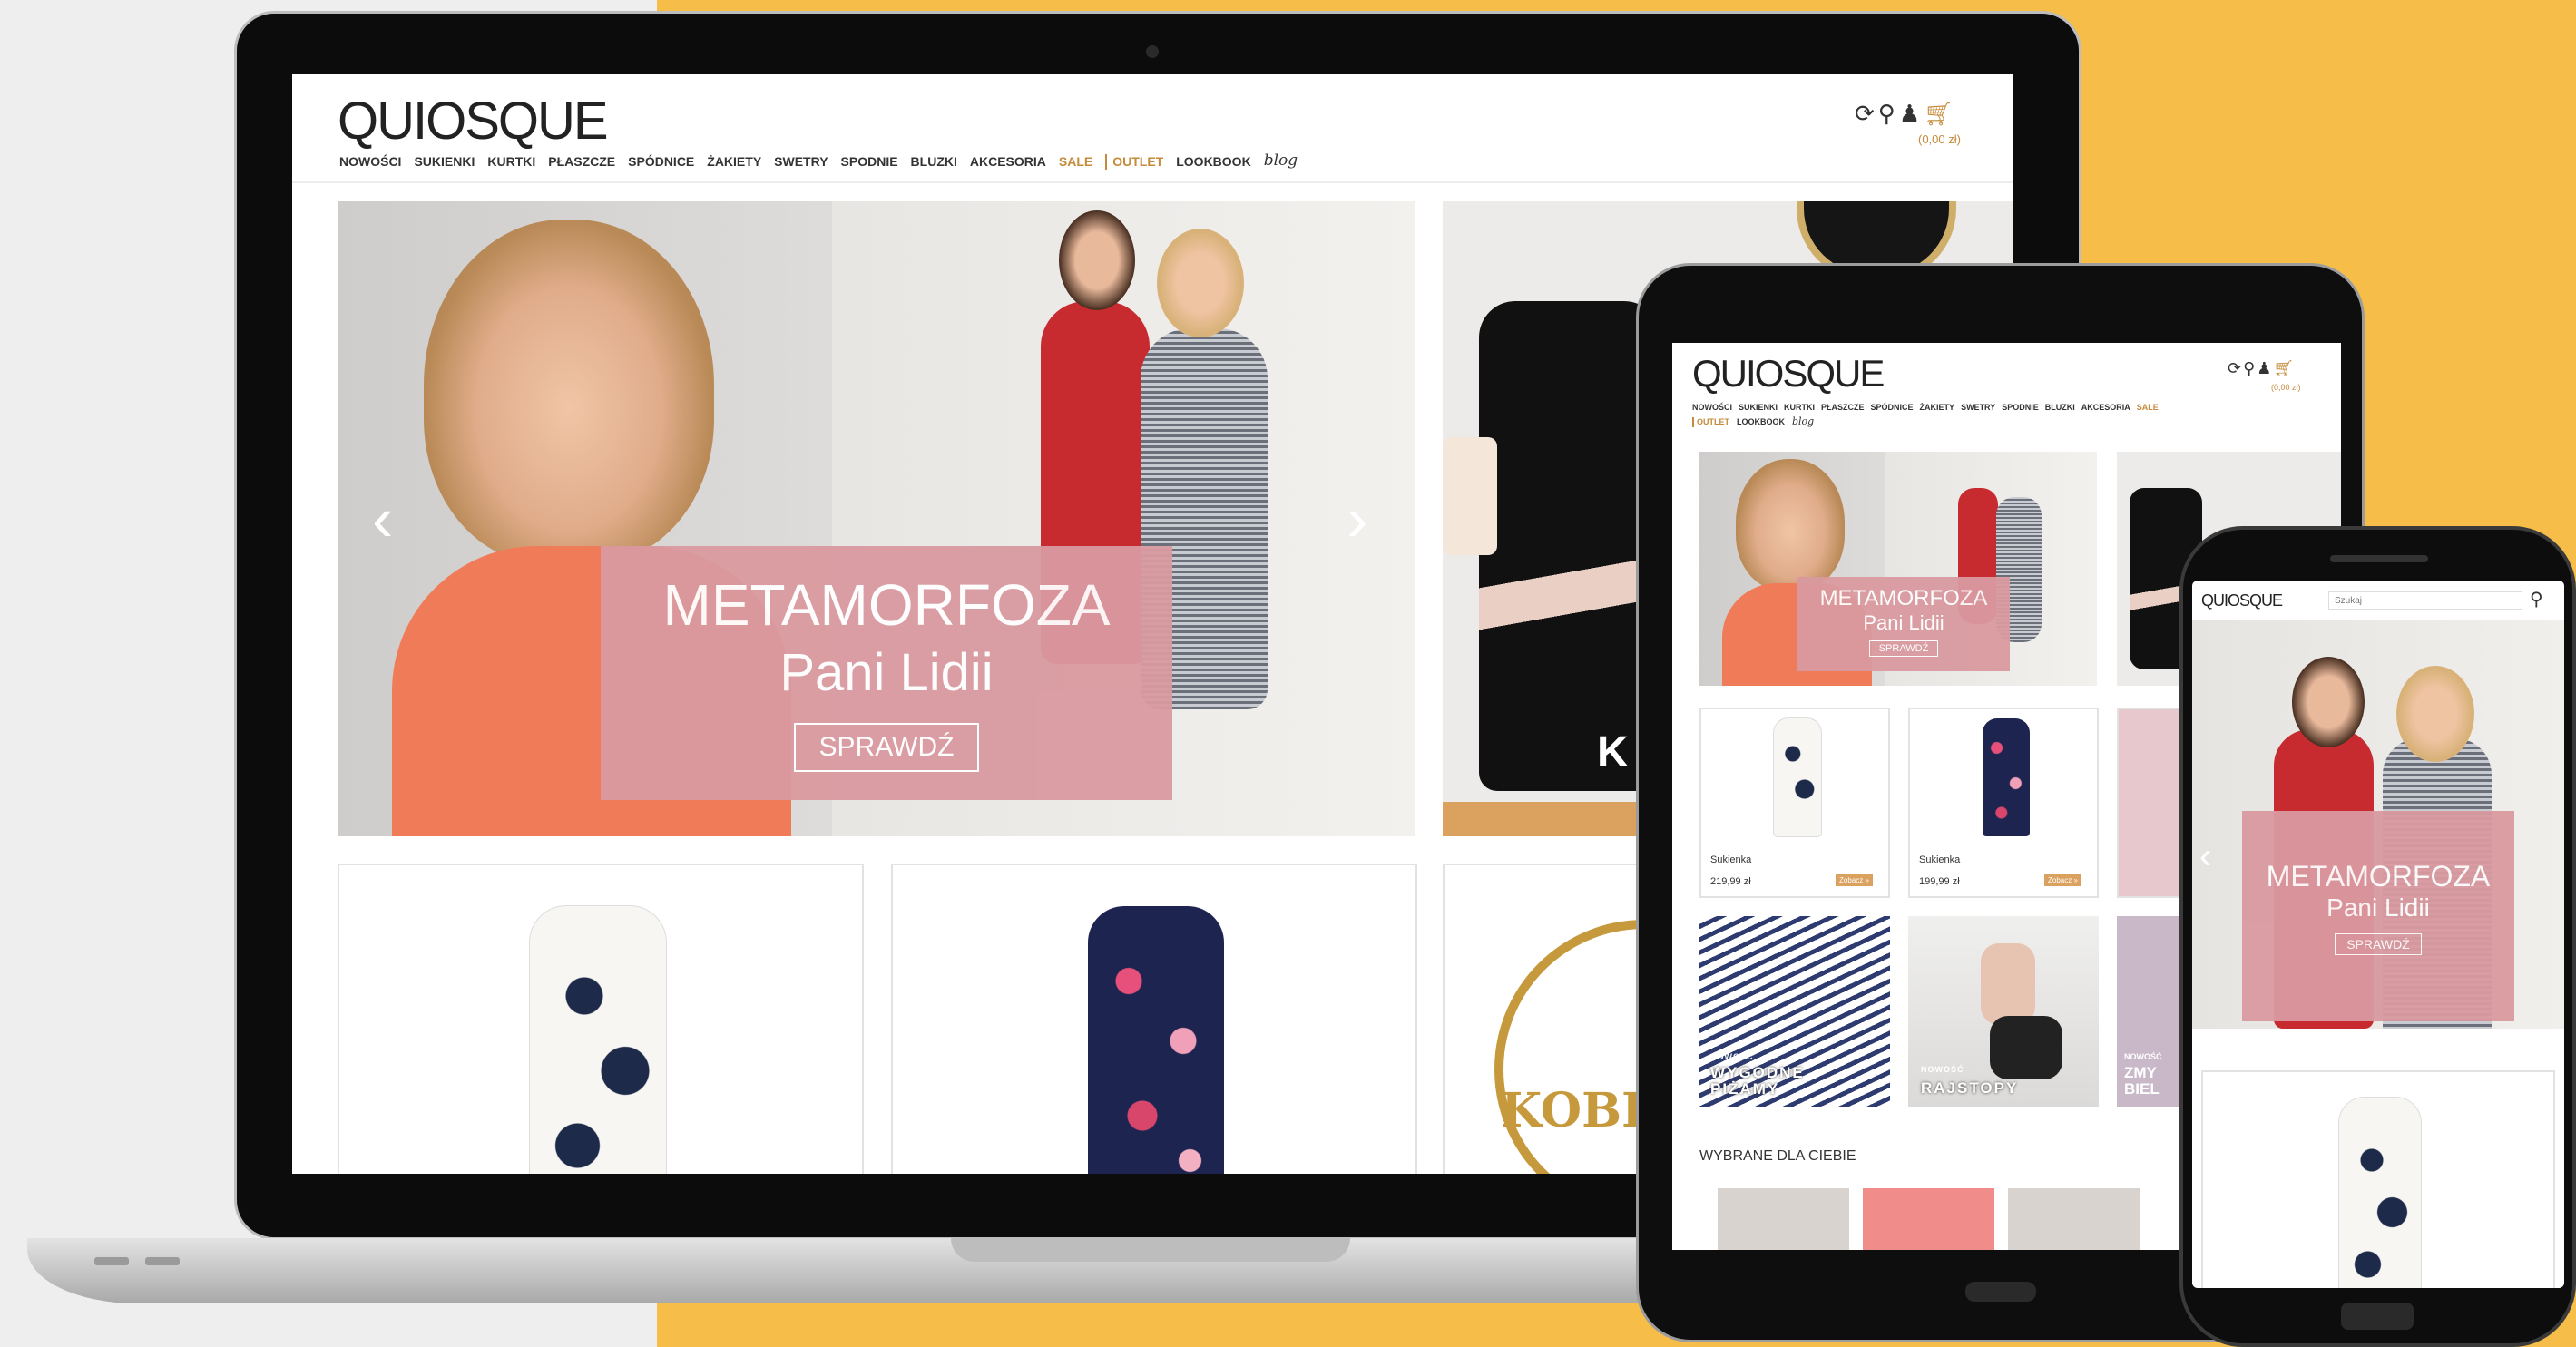 Image resolution: width=2576 pixels, height=1347 pixels. What do you see at coordinates (1757, 1081) in the screenshot?
I see `tile-title: WYGODNE PIŻAMY` at bounding box center [1757, 1081].